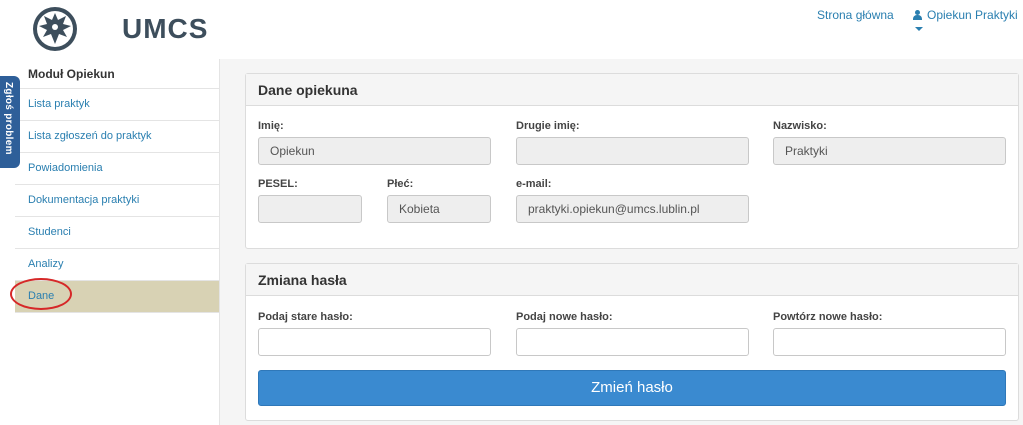  Describe the element at coordinates (400, 184) in the screenshot. I see `gender-label: Płeć:` at that location.